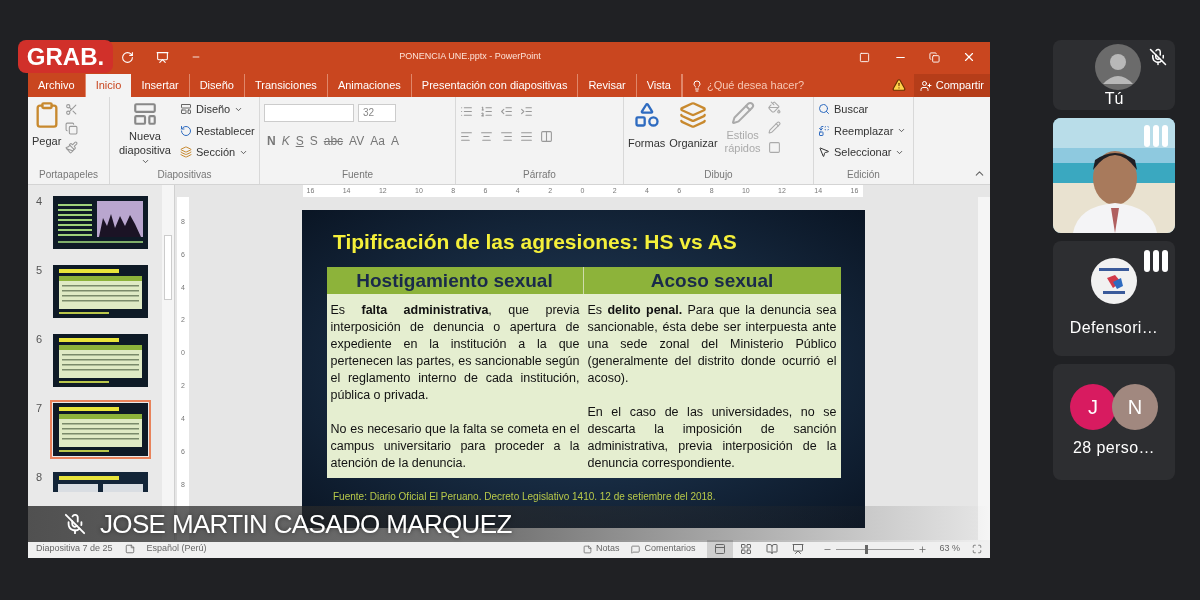 The width and height of the screenshot is (1200, 600). Describe the element at coordinates (162, 57) in the screenshot. I see `slideshow-icon` at that location.